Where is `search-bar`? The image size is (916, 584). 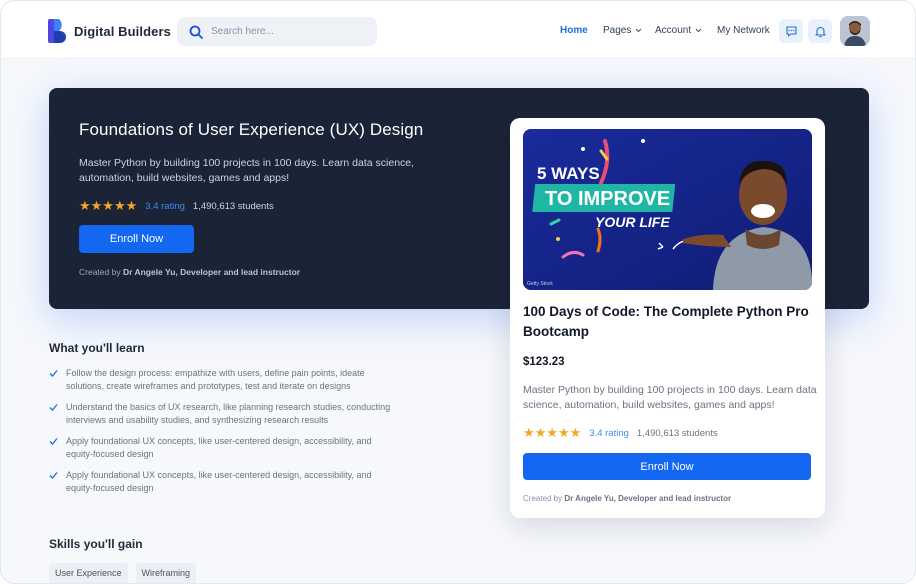 search-bar is located at coordinates (277, 31).